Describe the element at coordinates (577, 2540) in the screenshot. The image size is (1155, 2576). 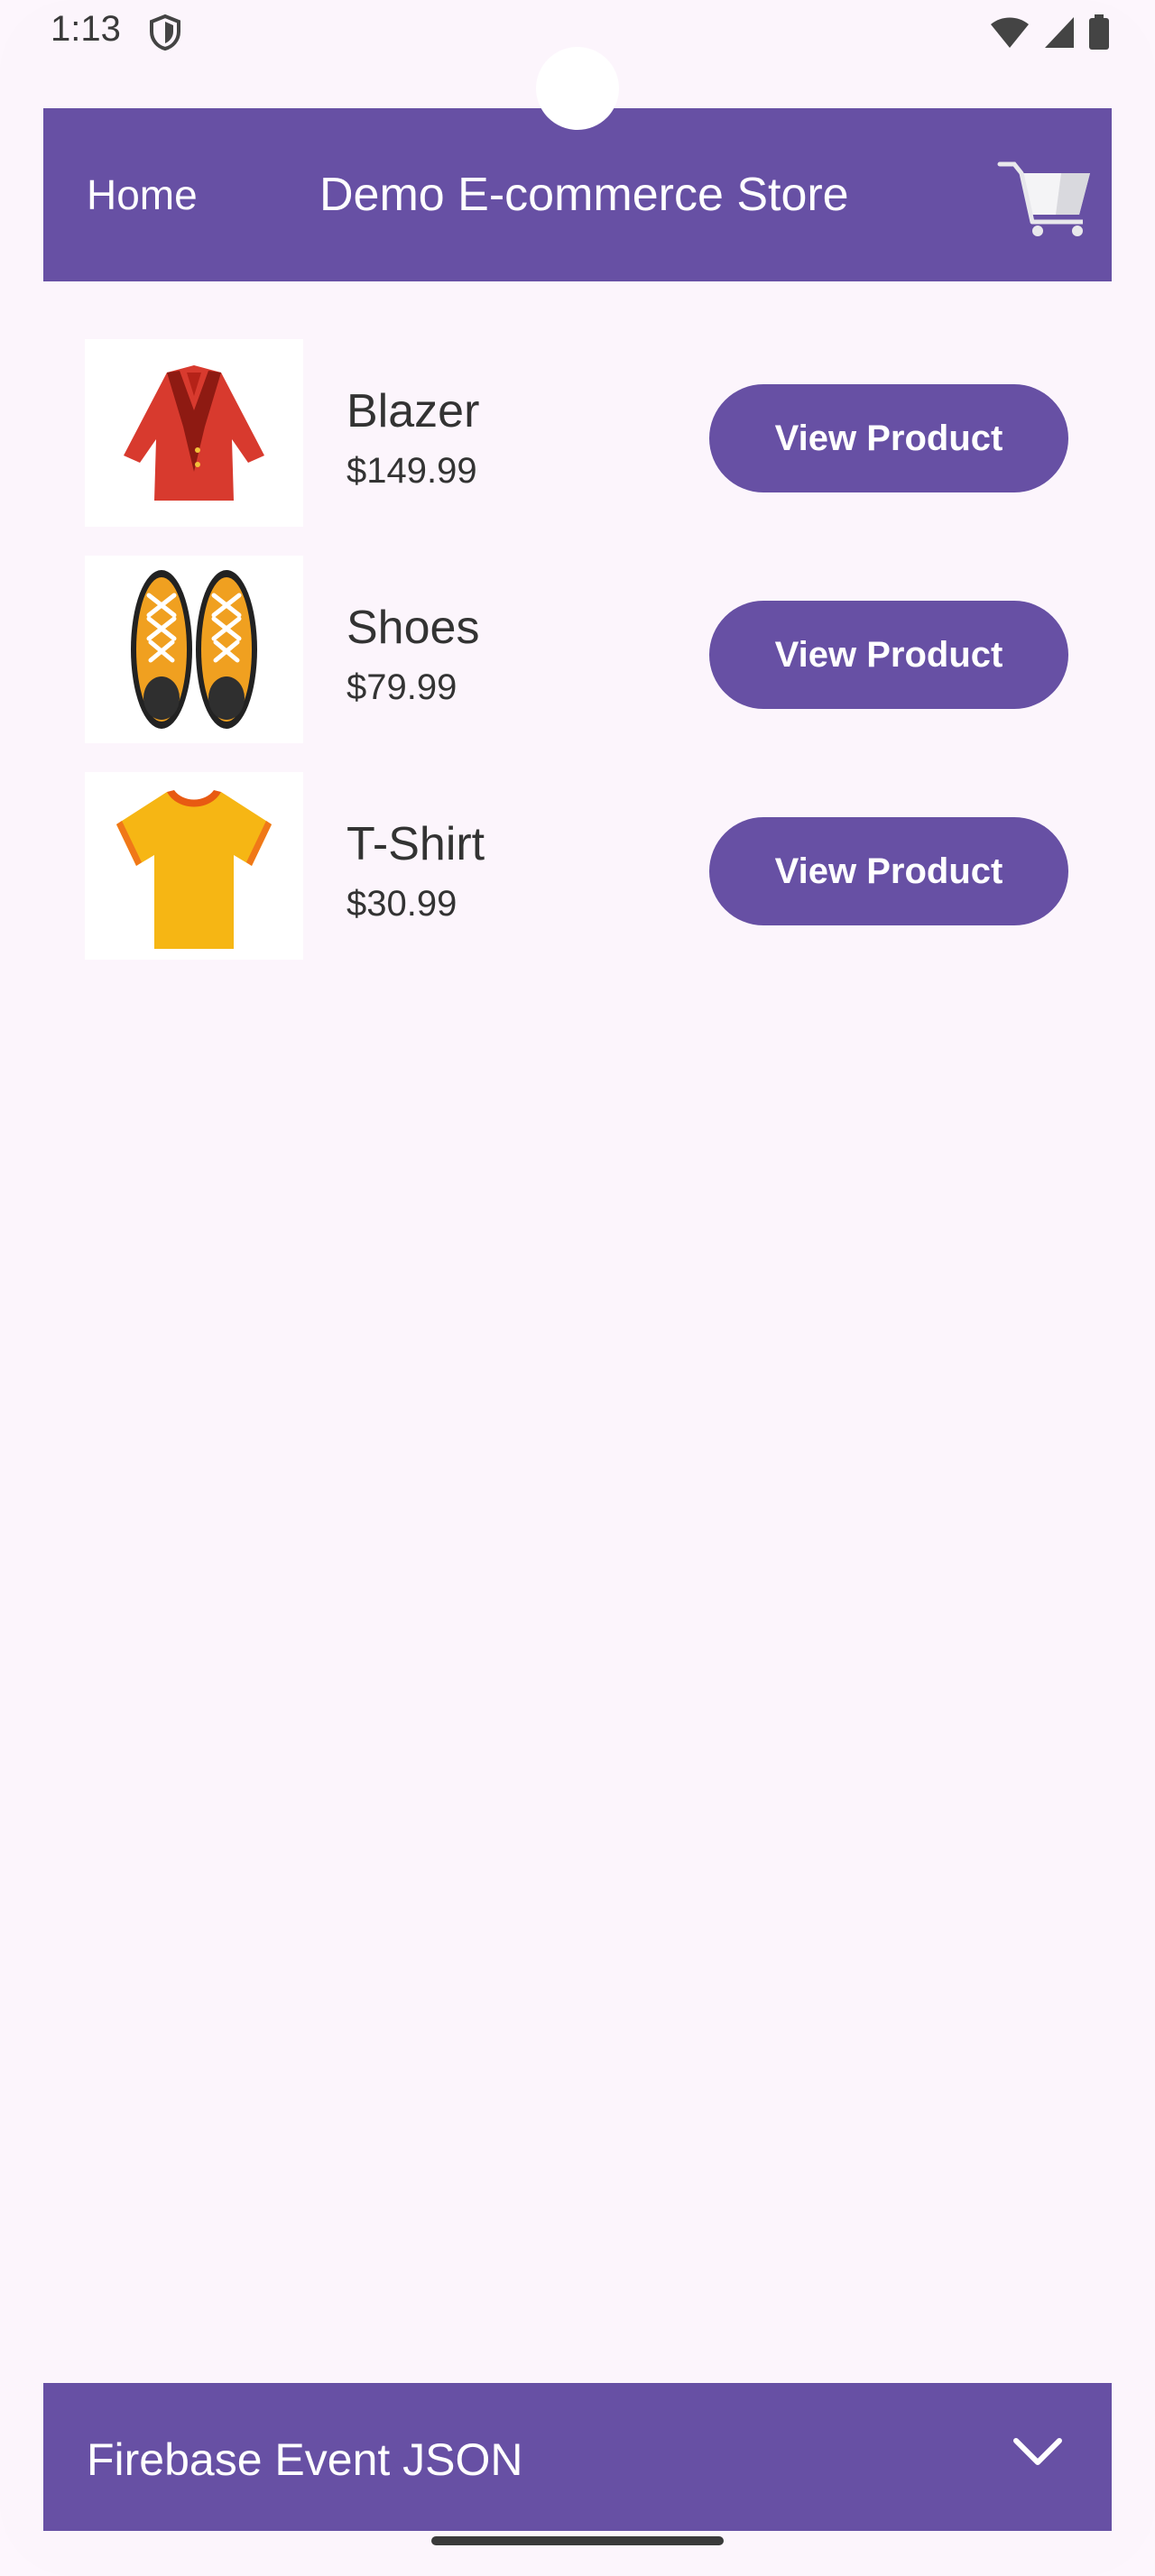
I see `home-indicator` at that location.